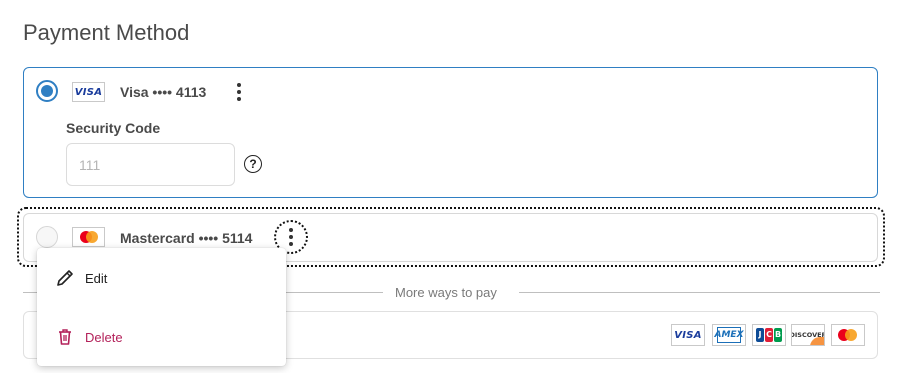 This screenshot has width=903, height=373. Describe the element at coordinates (446, 292) in the screenshot. I see `more-ways-to-pay-label: More ways to pay` at that location.